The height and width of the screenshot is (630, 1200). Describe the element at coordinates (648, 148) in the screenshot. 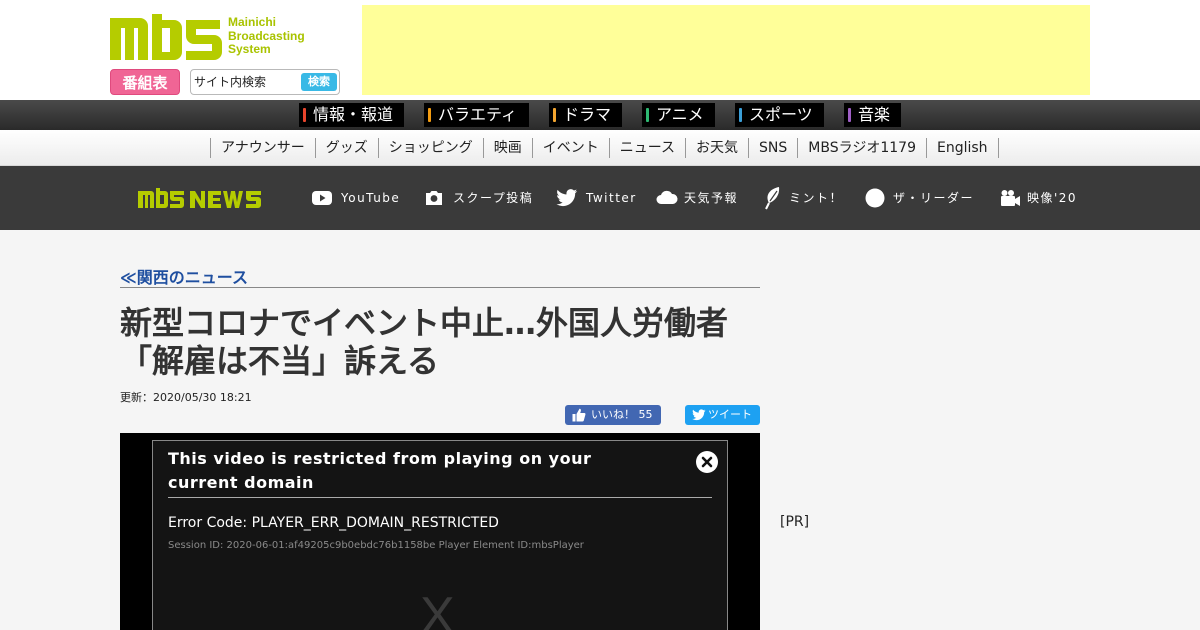

I see `sub-nav-news: ニュース` at that location.